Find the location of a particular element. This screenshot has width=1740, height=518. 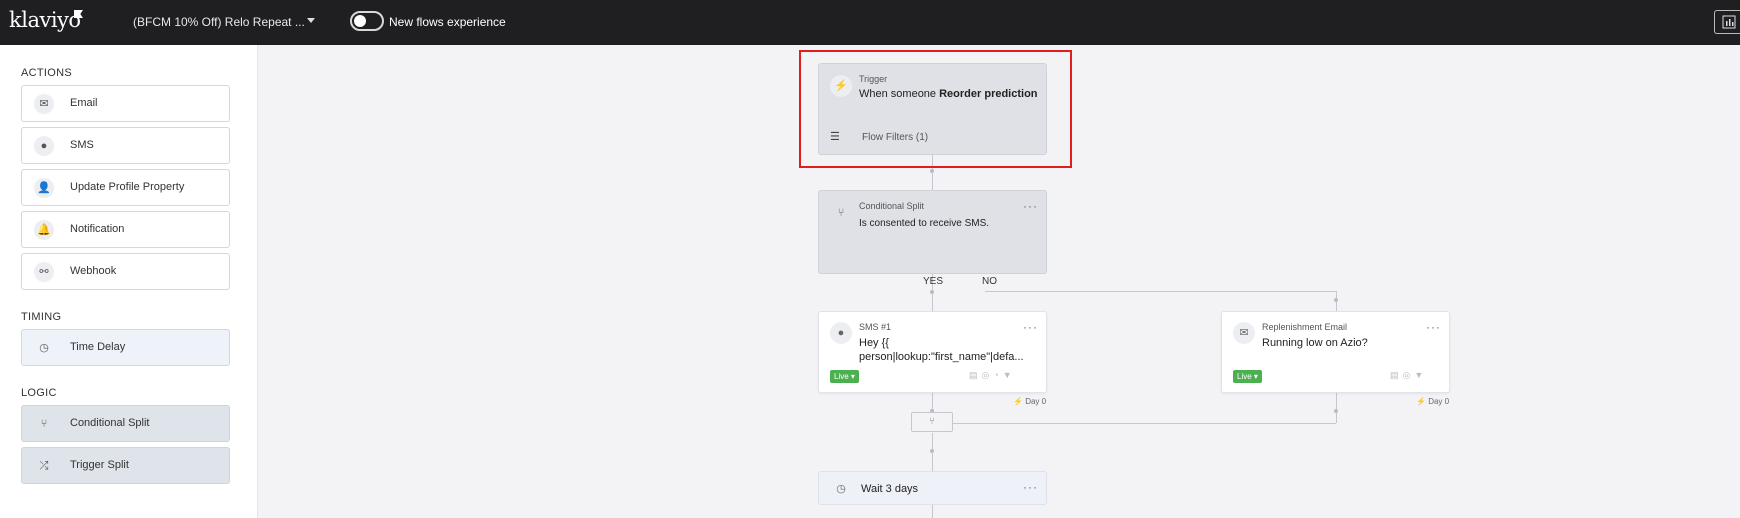

sidebar-item-conditional-split: ⑂ Conditional Split is located at coordinates (125, 423).